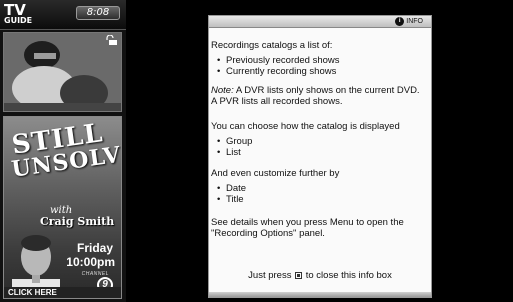  What do you see at coordinates (98, 13) in the screenshot?
I see `clock-display: 8:08` at bounding box center [98, 13].